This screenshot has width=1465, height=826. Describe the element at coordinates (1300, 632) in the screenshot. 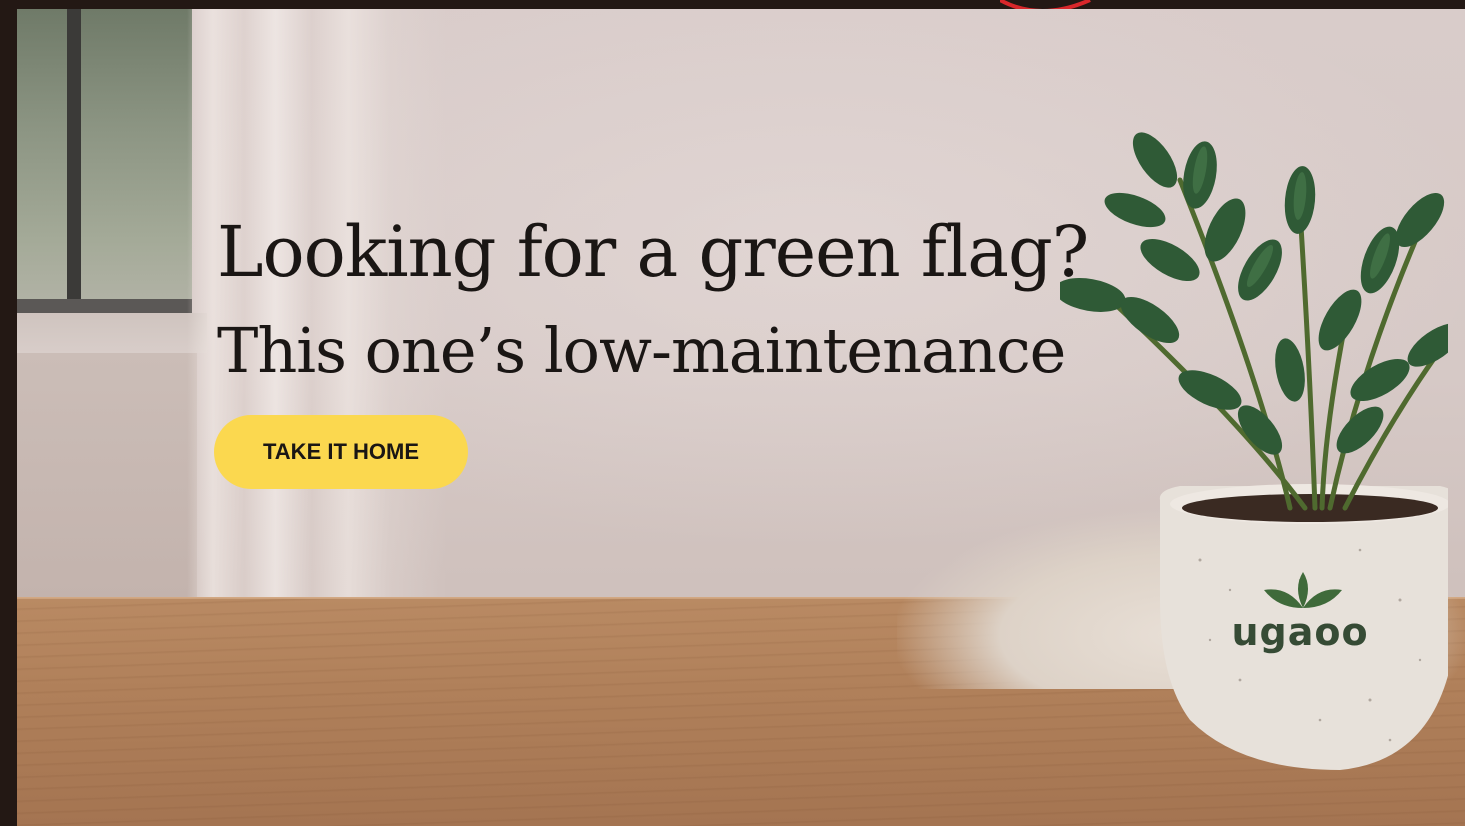

I see `pot-brand-label: ugaoo` at that location.